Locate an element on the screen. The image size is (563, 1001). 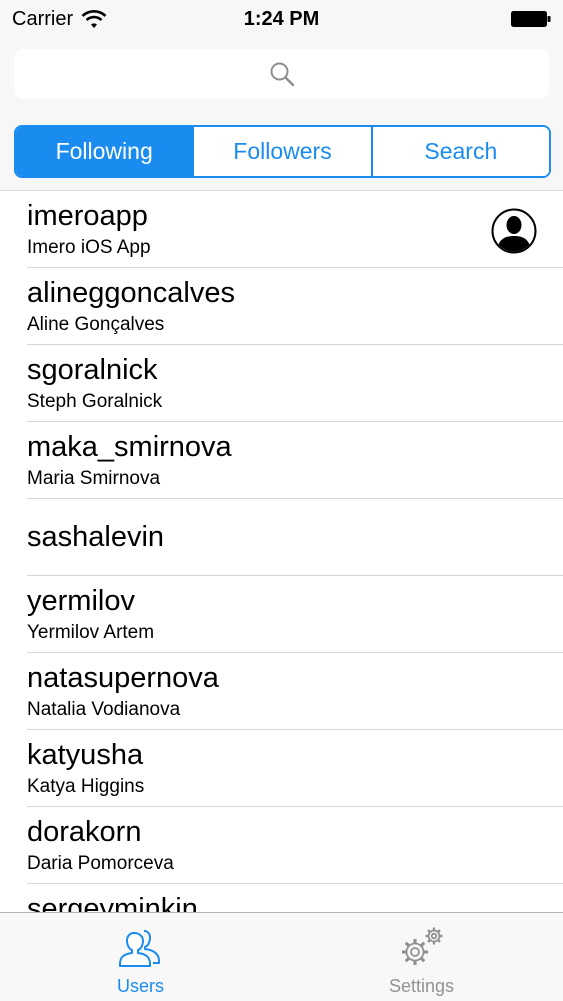
username: sergeyminkin is located at coordinates (112, 903).